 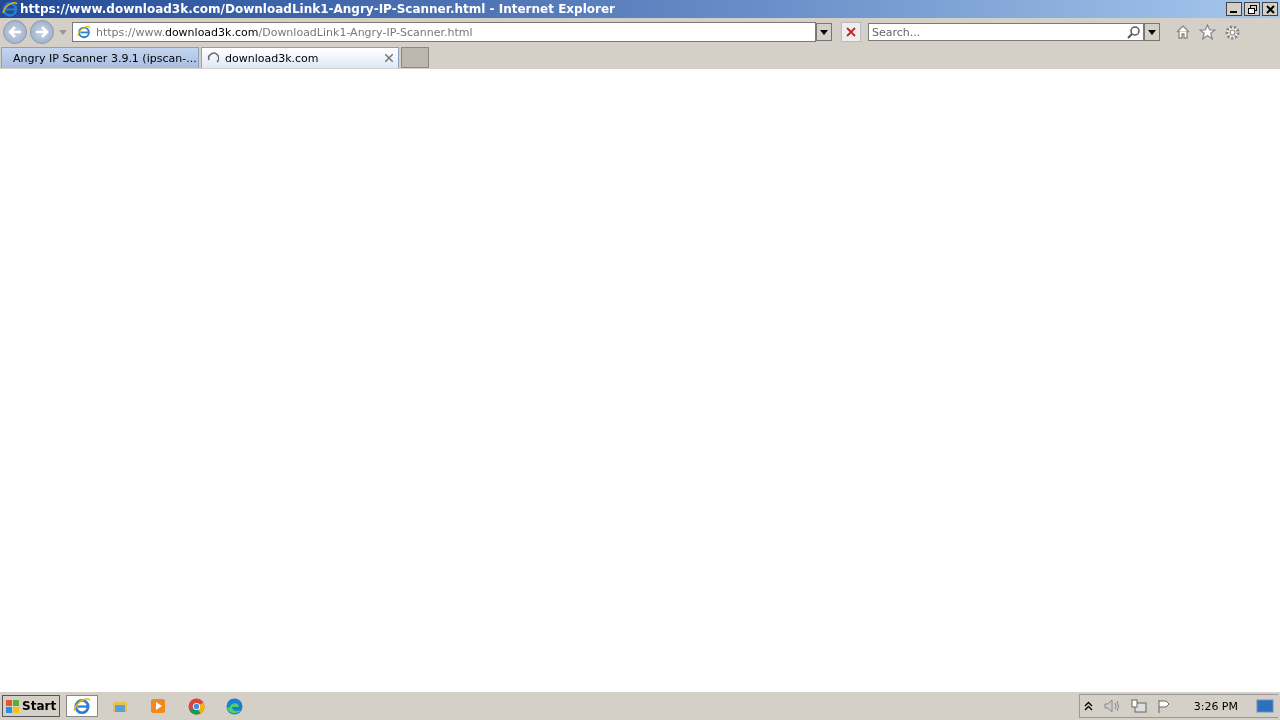 I want to click on start-button: Start, so click(x=31, y=706).